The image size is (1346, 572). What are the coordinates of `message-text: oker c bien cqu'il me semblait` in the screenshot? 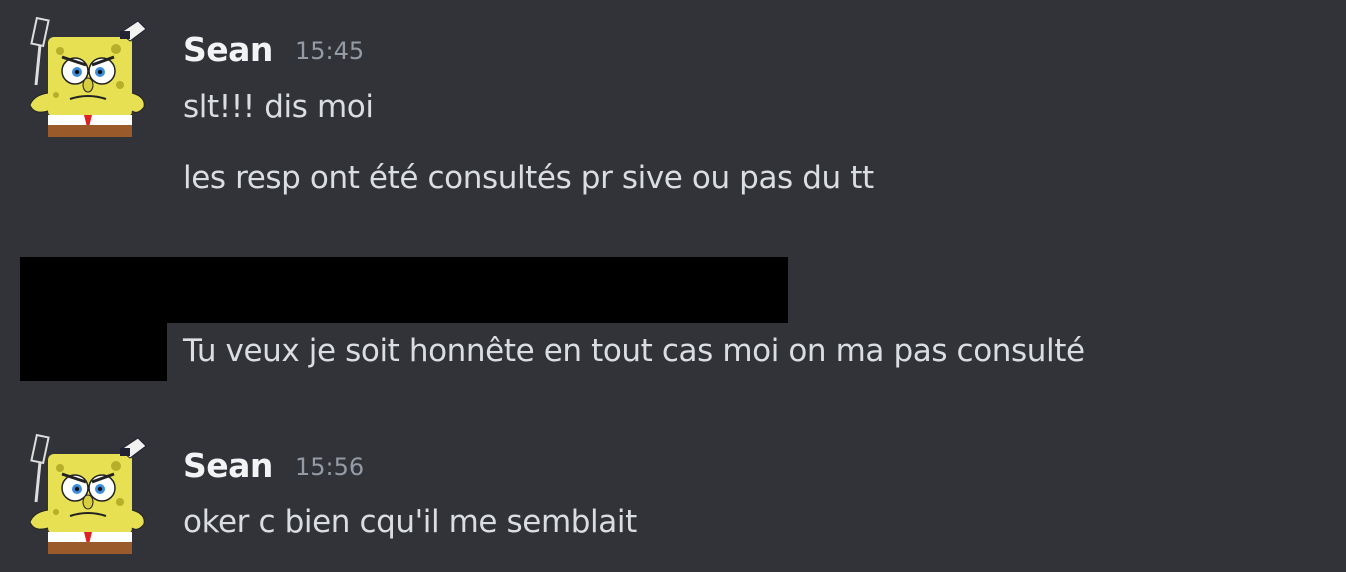 It's located at (410, 522).